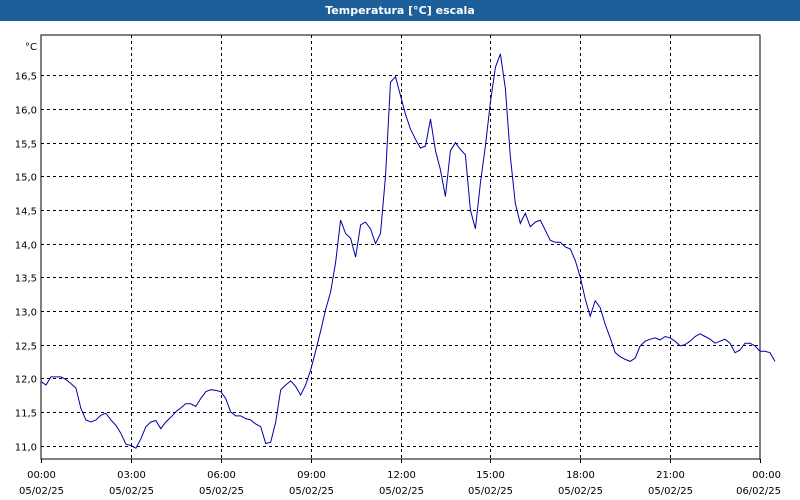 The width and height of the screenshot is (800, 500). I want to click on x-tick-time-label: 18:00, so click(580, 475).